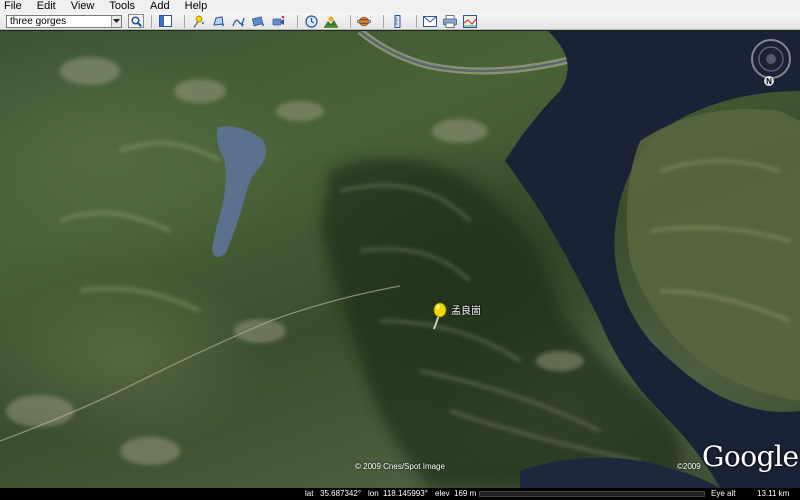  I want to click on ruler-icon, so click(397, 21).